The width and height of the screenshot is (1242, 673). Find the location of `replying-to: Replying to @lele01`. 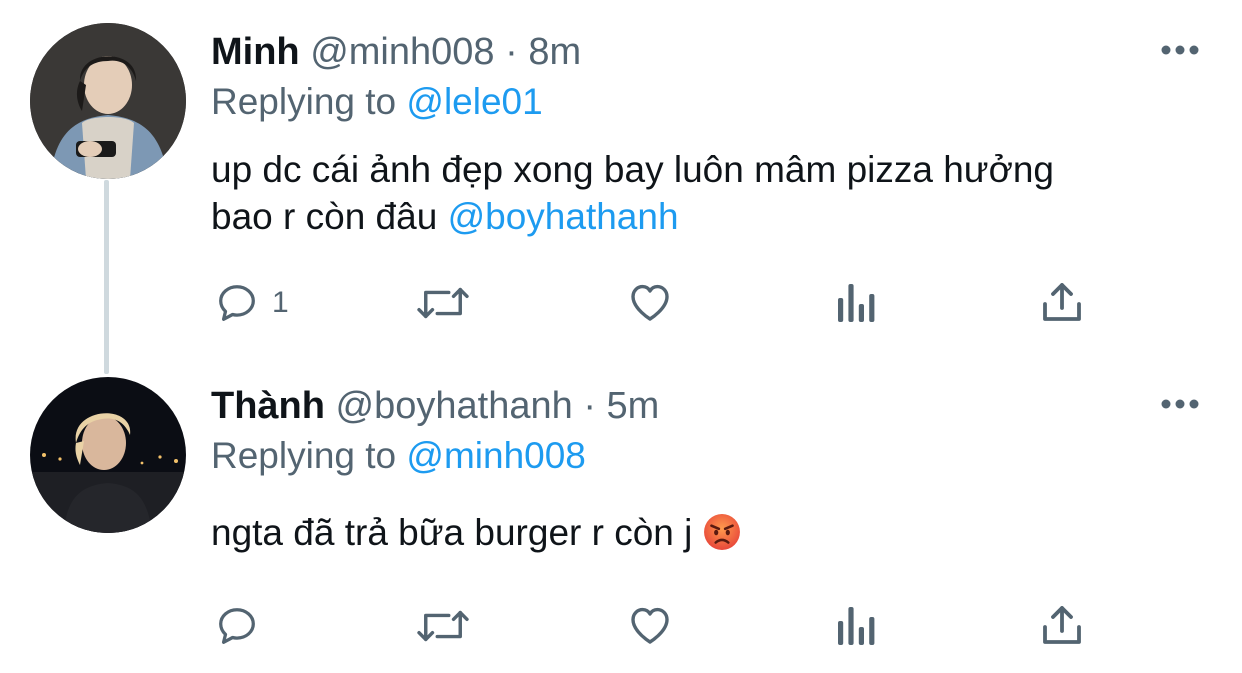

replying-to: Replying to @lele01 is located at coordinates (377, 102).